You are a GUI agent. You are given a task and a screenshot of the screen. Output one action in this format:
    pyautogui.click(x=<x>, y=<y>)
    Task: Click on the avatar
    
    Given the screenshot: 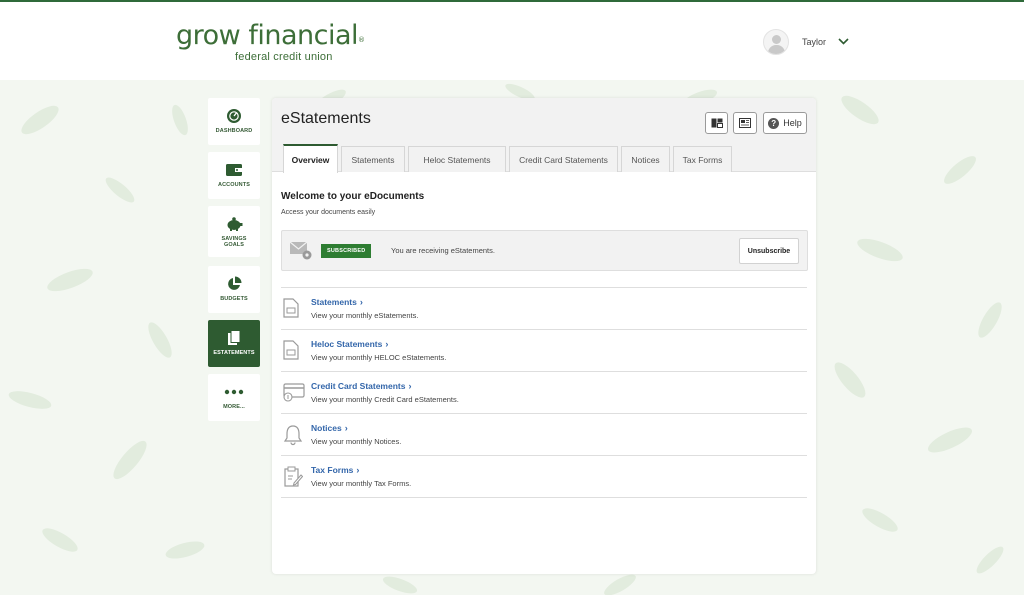 What is the action you would take?
    pyautogui.click(x=776, y=42)
    